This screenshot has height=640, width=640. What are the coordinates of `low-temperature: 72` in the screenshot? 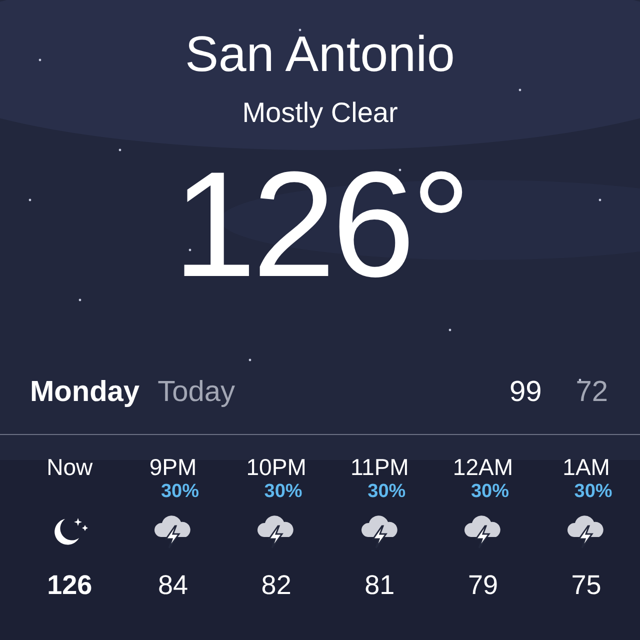 It's located at (592, 392).